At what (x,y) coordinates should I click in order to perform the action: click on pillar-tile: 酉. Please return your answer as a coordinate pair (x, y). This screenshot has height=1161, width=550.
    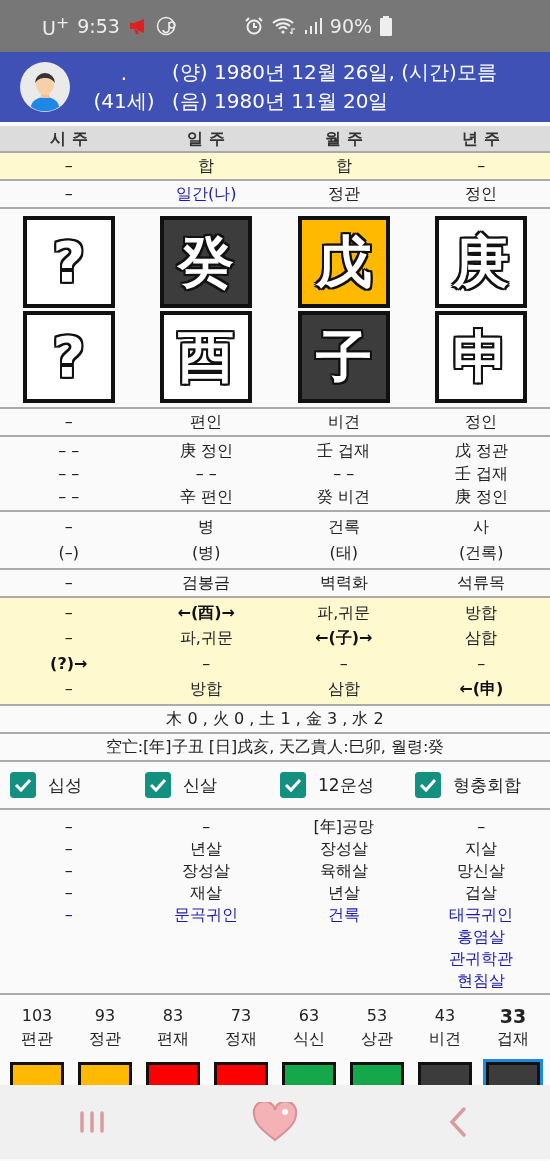
    Looking at the image, I should click on (206, 357).